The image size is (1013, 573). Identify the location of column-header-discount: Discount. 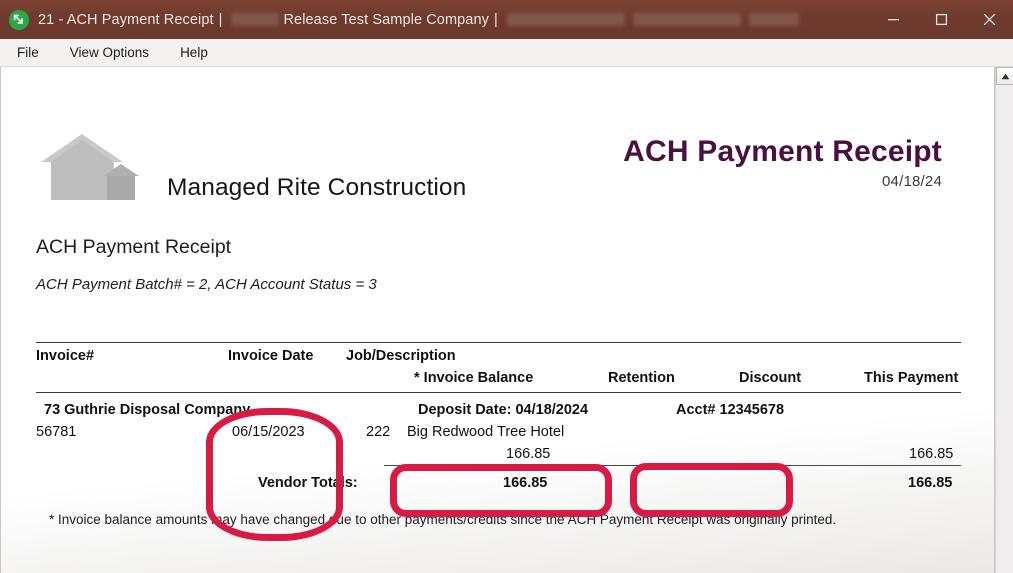
(770, 378).